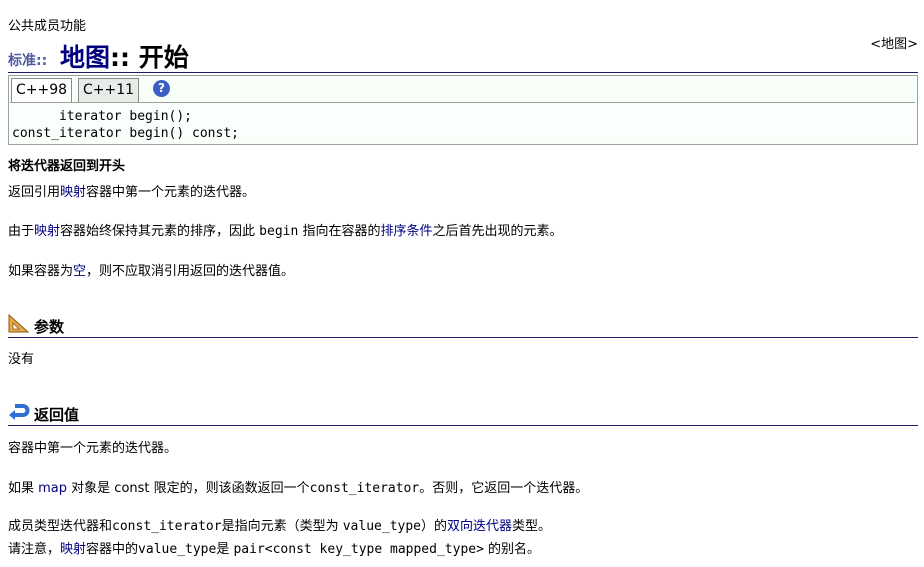 Image resolution: width=924 pixels, height=567 pixels. What do you see at coordinates (463, 55) in the screenshot?
I see `page-title-bar: 标准:: 地图:: 开始 <地图>` at bounding box center [463, 55].